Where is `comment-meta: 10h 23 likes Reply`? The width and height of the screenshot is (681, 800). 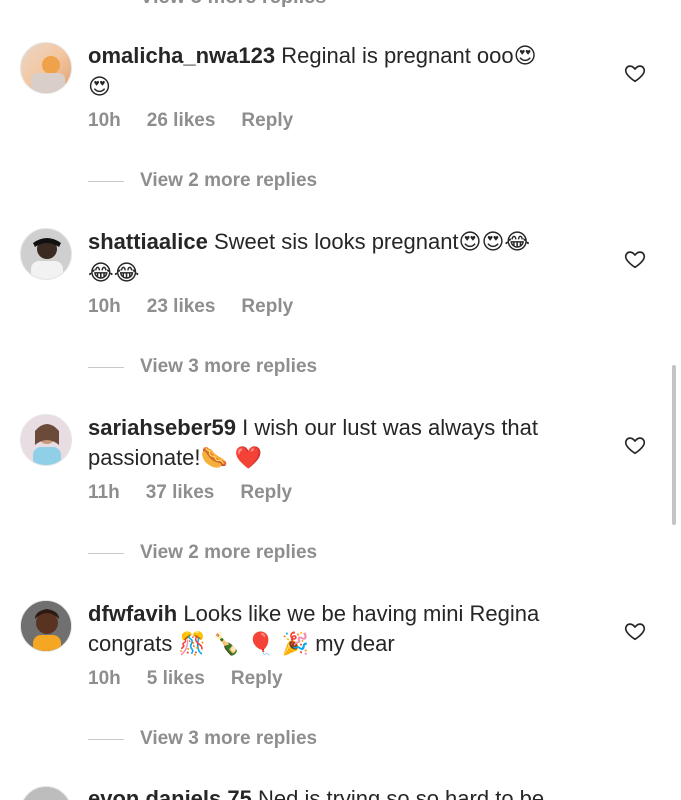 comment-meta: 10h 23 likes Reply is located at coordinates (190, 307).